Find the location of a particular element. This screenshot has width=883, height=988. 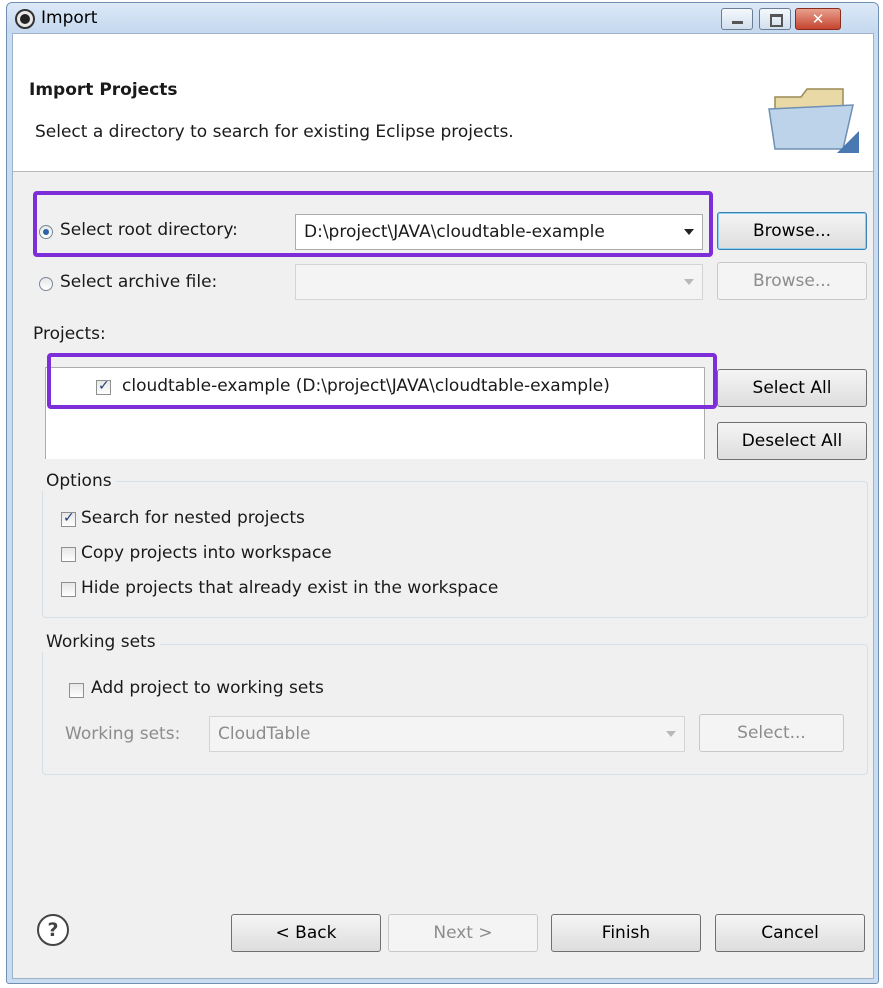

working-sets-title: Working sets is located at coordinates (101, 642).